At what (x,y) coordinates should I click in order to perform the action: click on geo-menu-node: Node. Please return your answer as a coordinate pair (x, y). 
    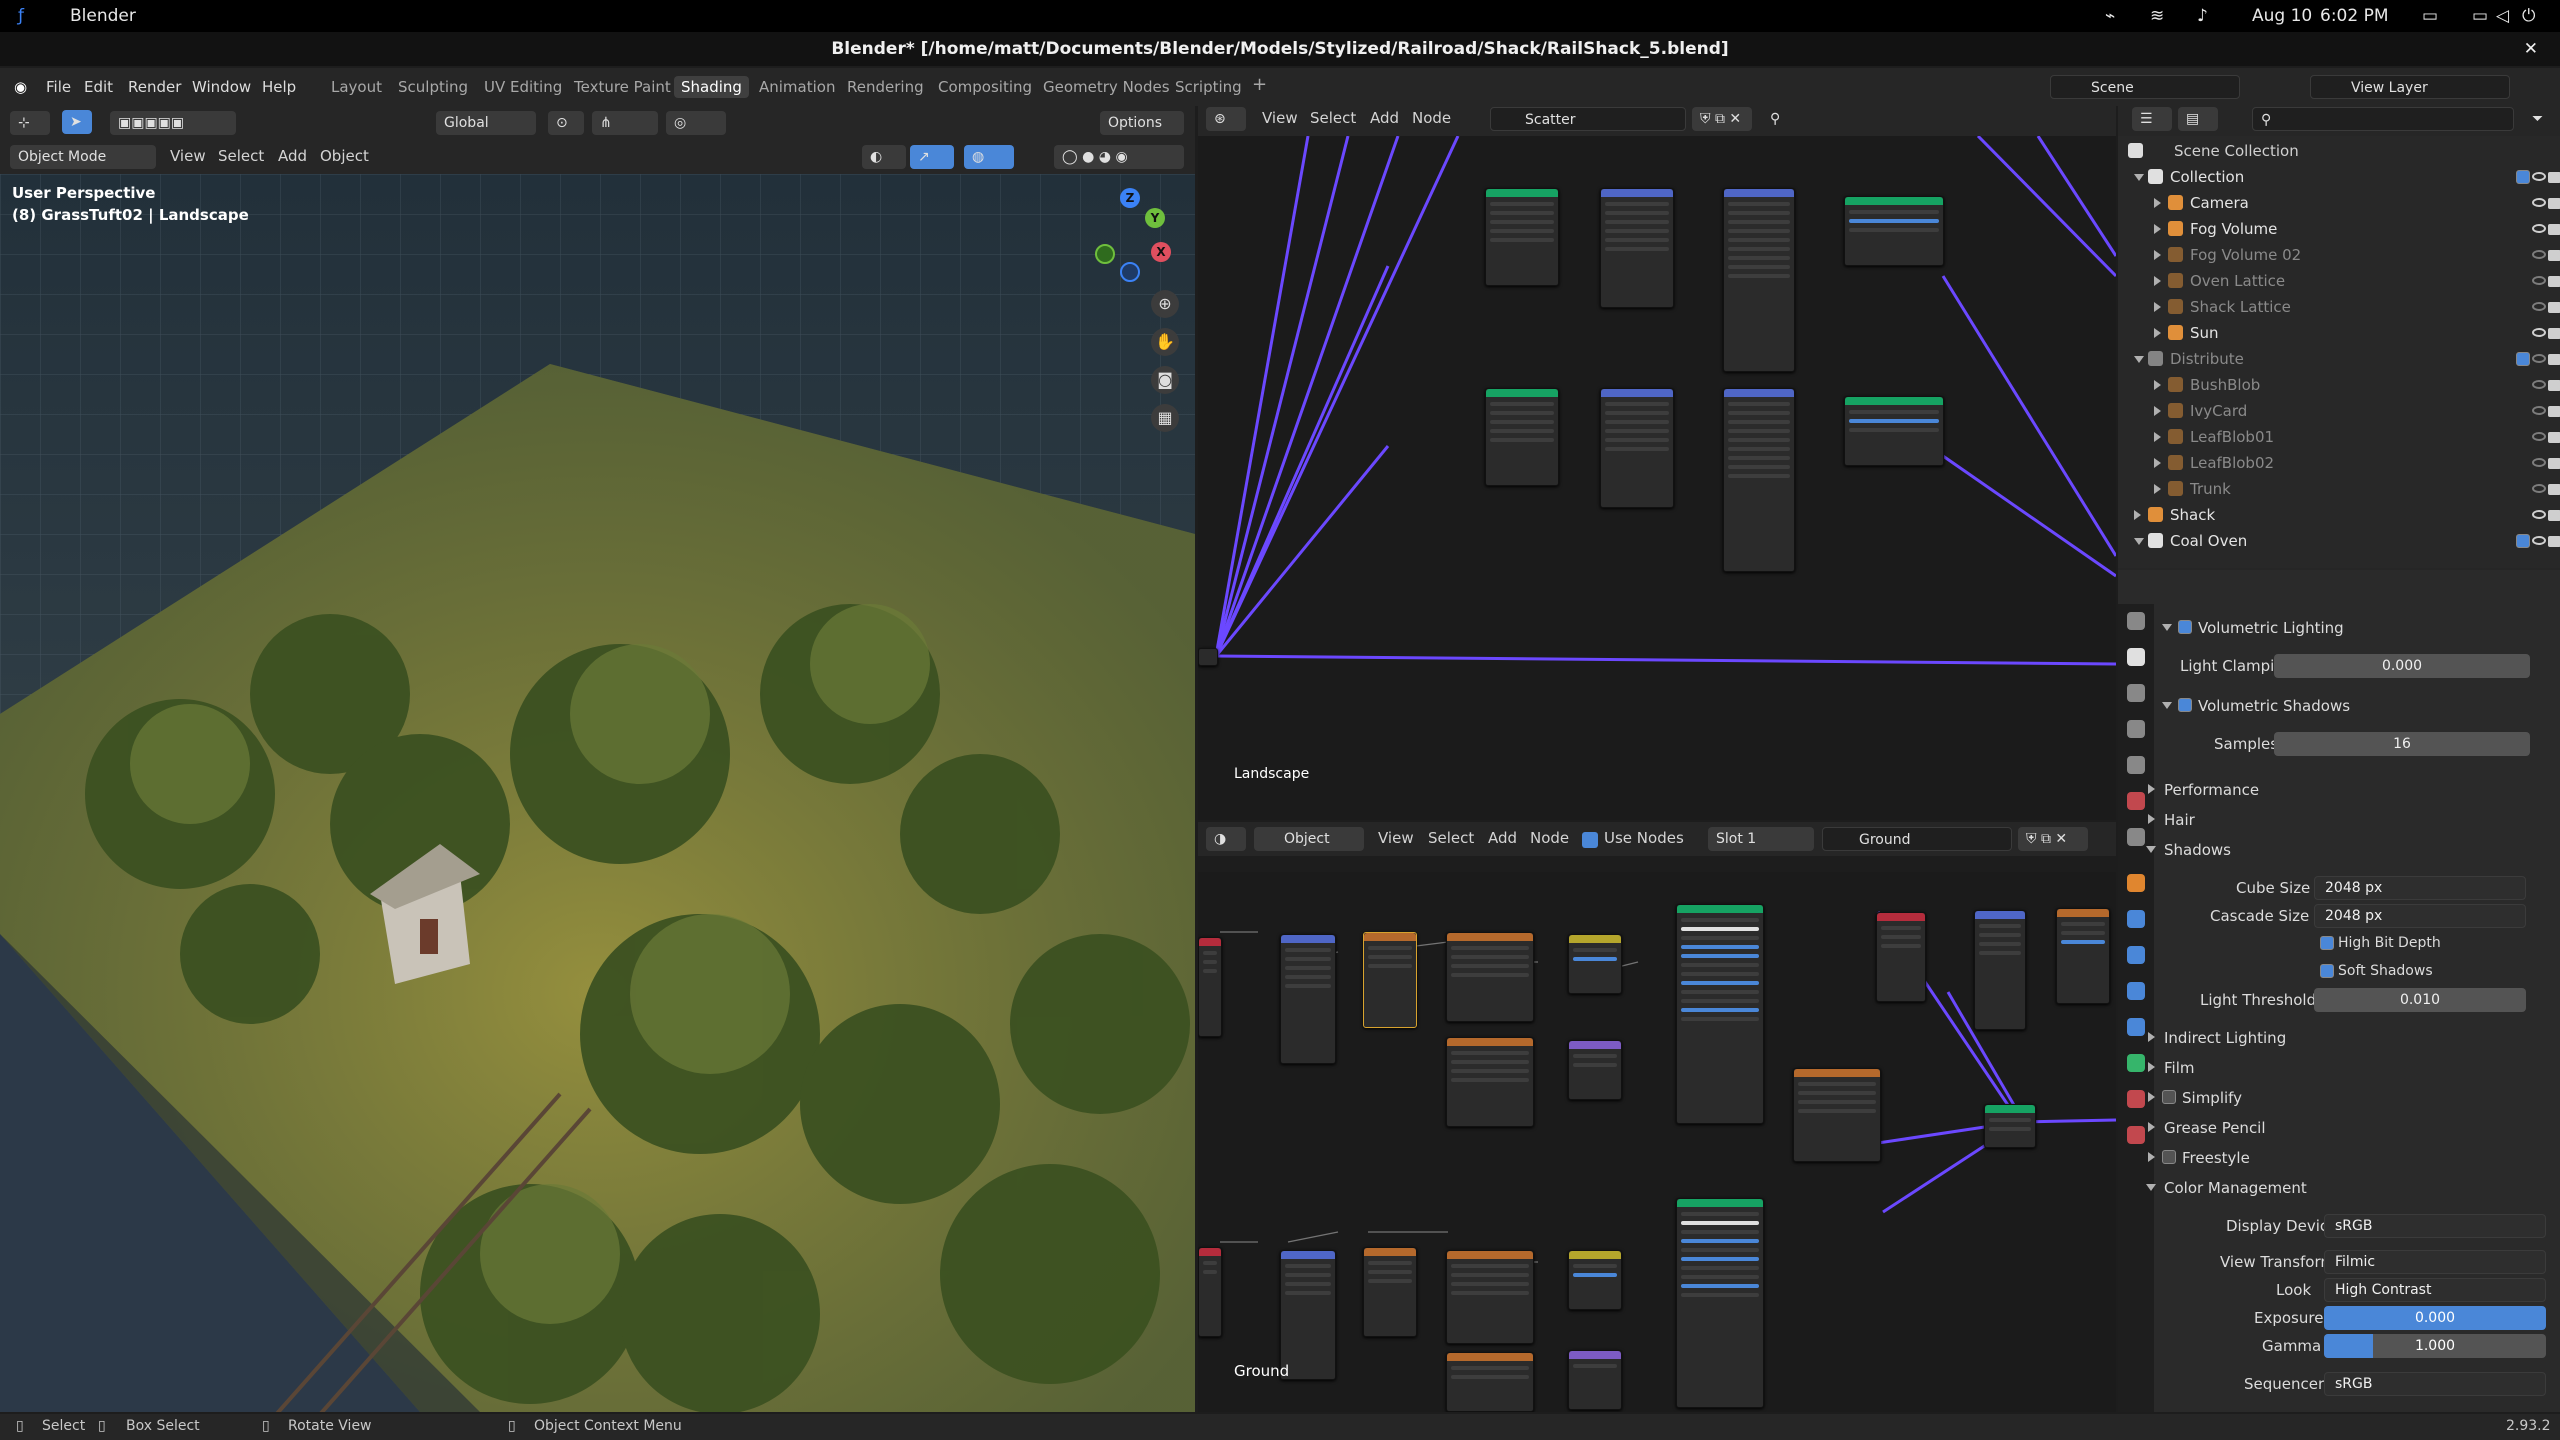
    Looking at the image, I should click on (1431, 118).